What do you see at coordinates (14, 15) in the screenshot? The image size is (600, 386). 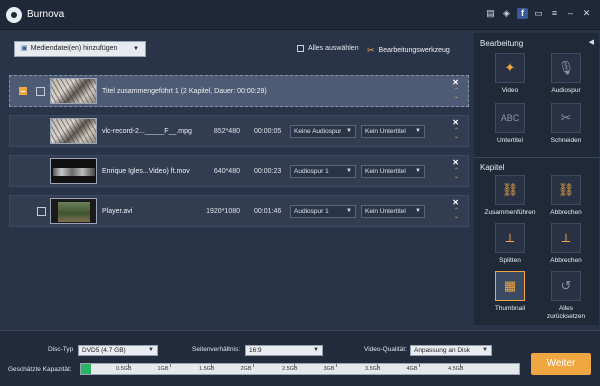 I see `app-logo-icon` at bounding box center [14, 15].